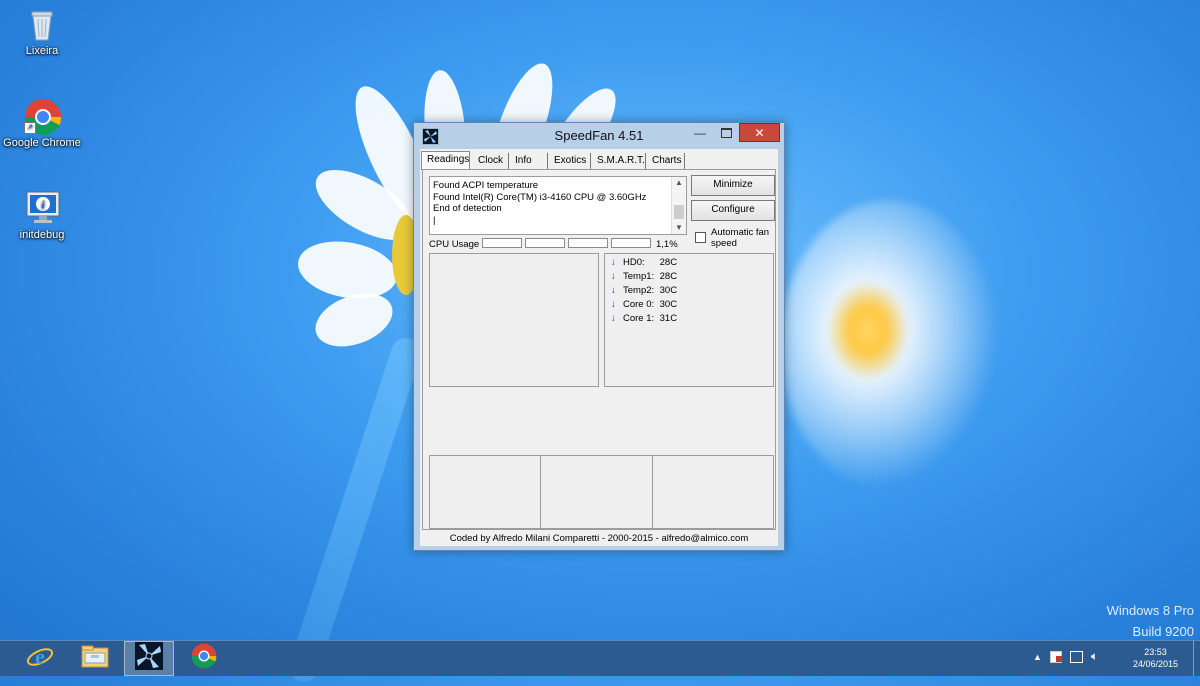 The height and width of the screenshot is (686, 1200). I want to click on temperature-reading: ↓ Core 1: 31C, so click(644, 319).